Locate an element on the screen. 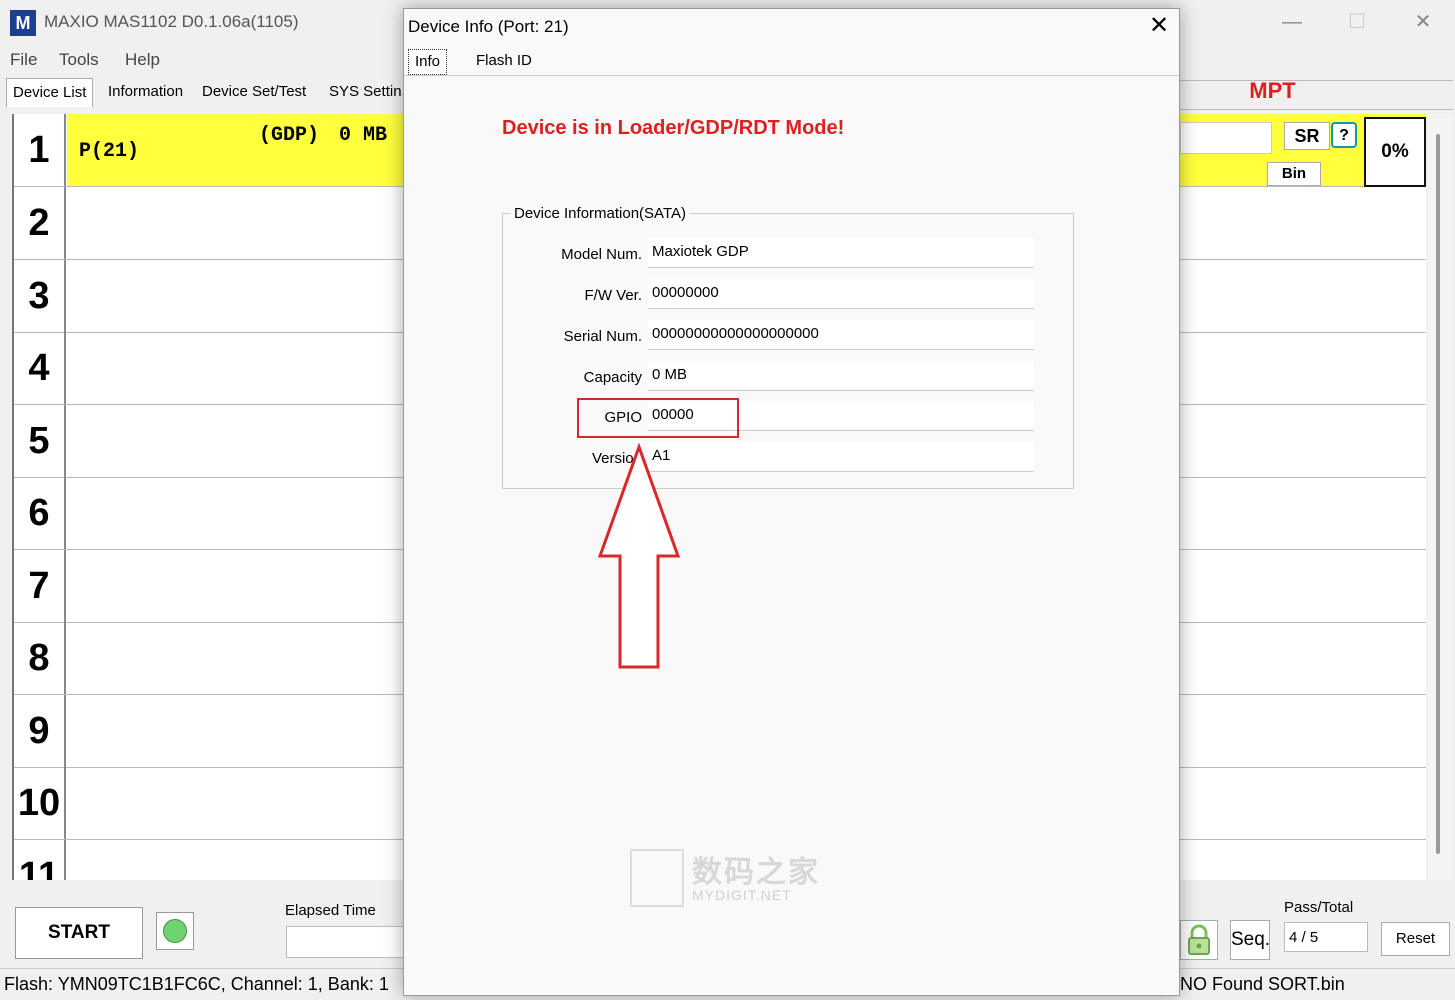 Image resolution: width=1455 pixels, height=1000 pixels. group-title: Device Information(SATA) is located at coordinates (600, 213).